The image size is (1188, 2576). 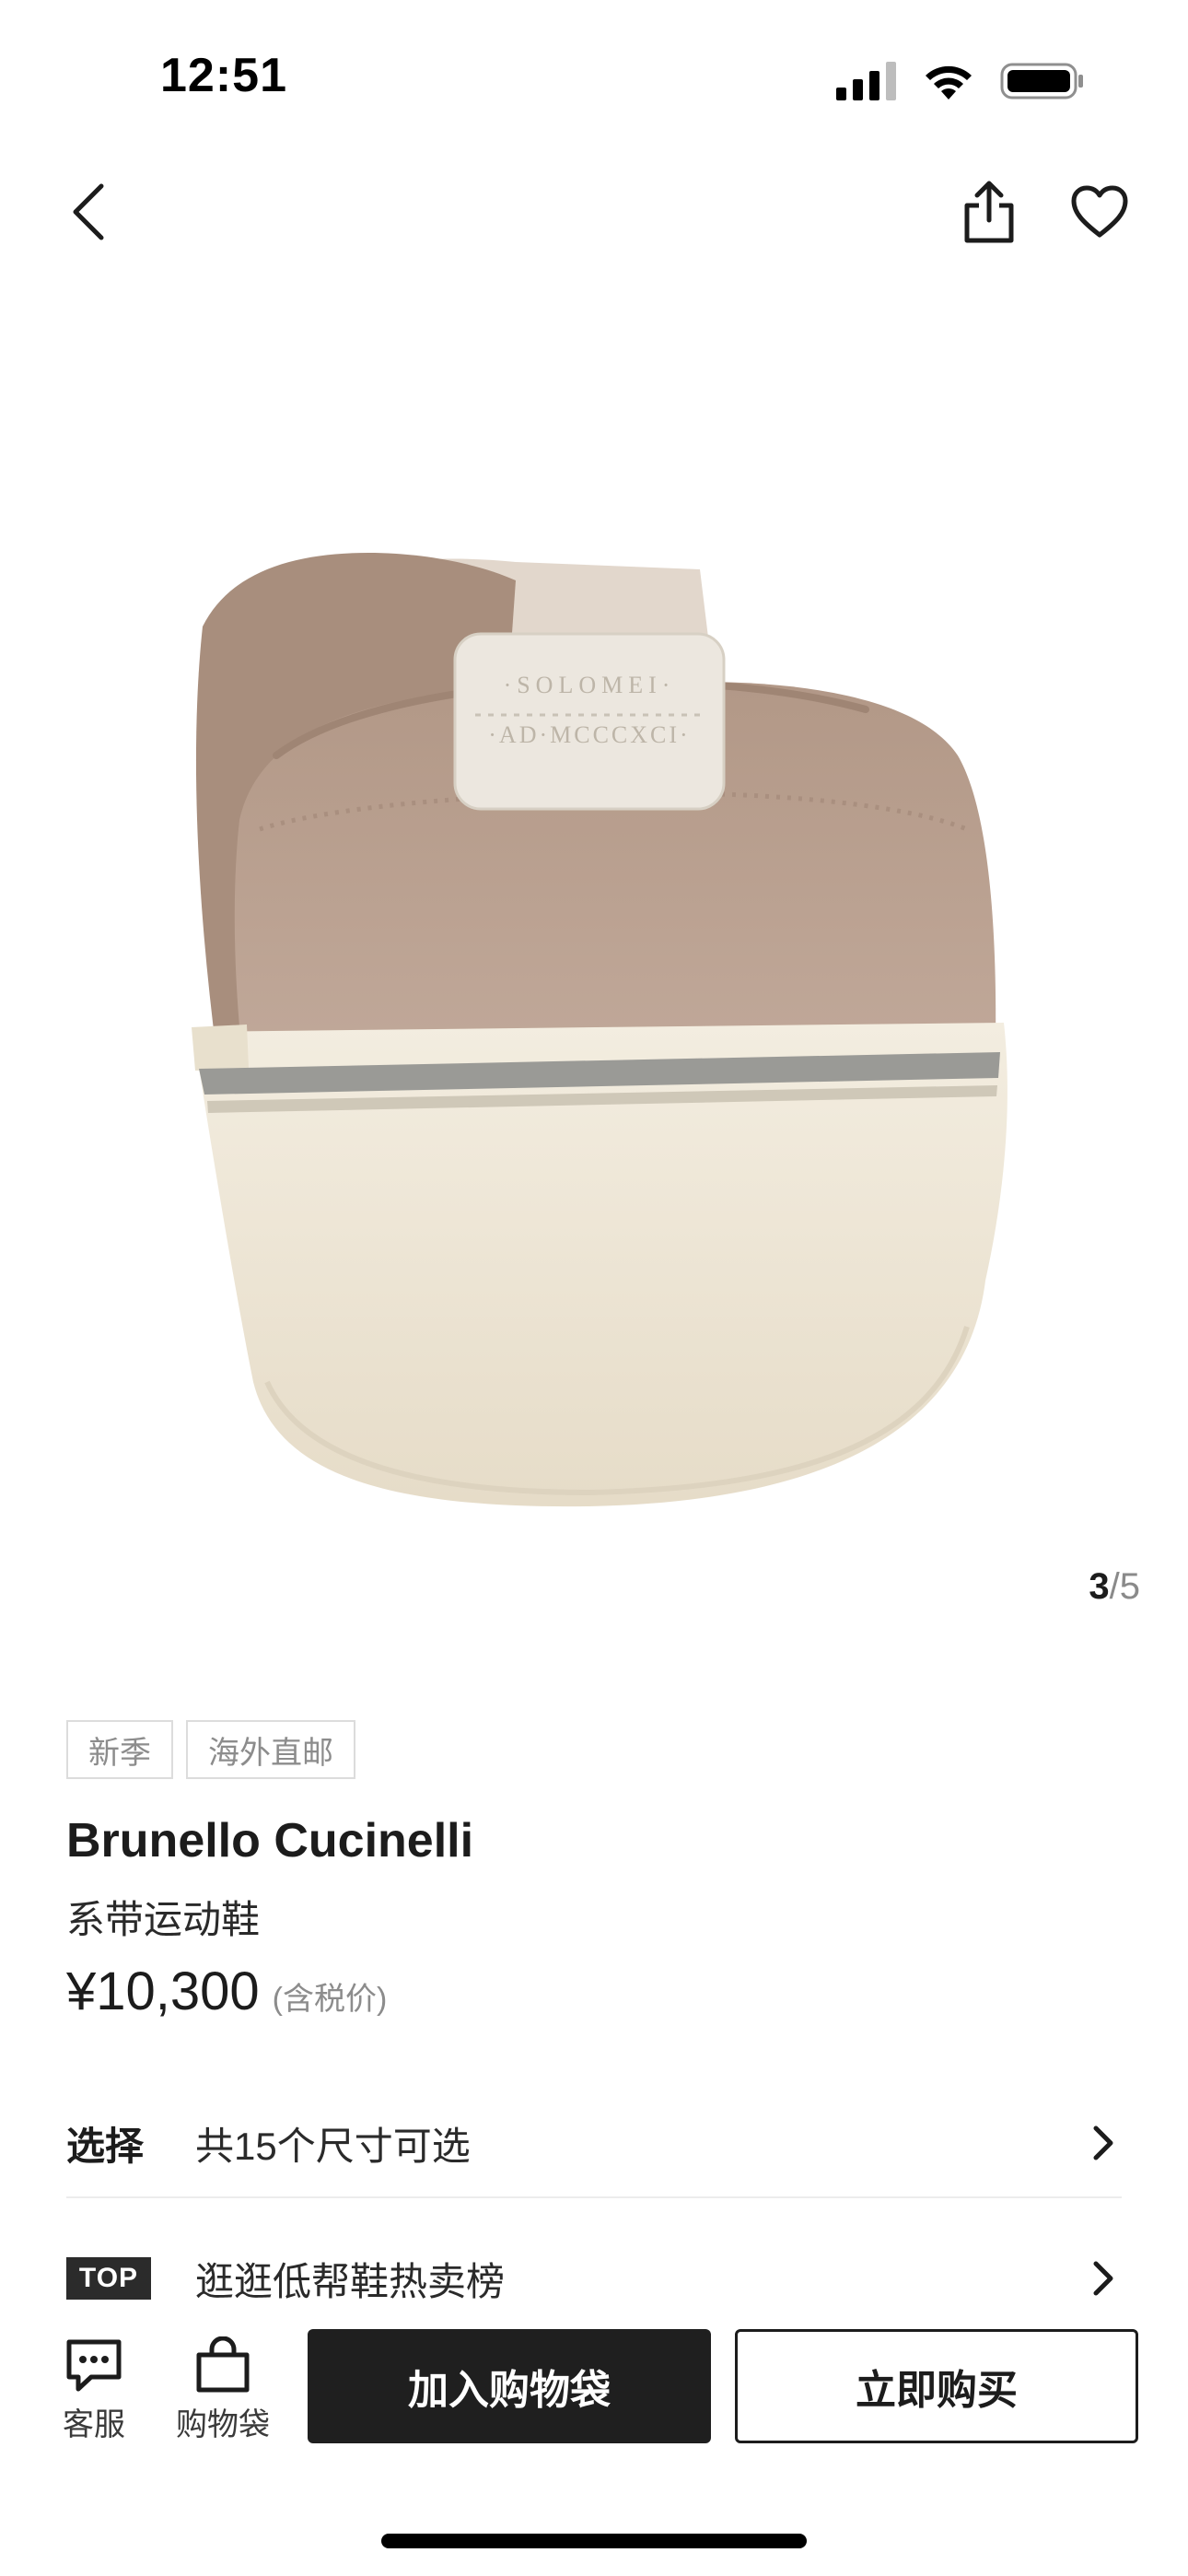 I want to click on customer-service-label: 客服, so click(x=94, y=2424).